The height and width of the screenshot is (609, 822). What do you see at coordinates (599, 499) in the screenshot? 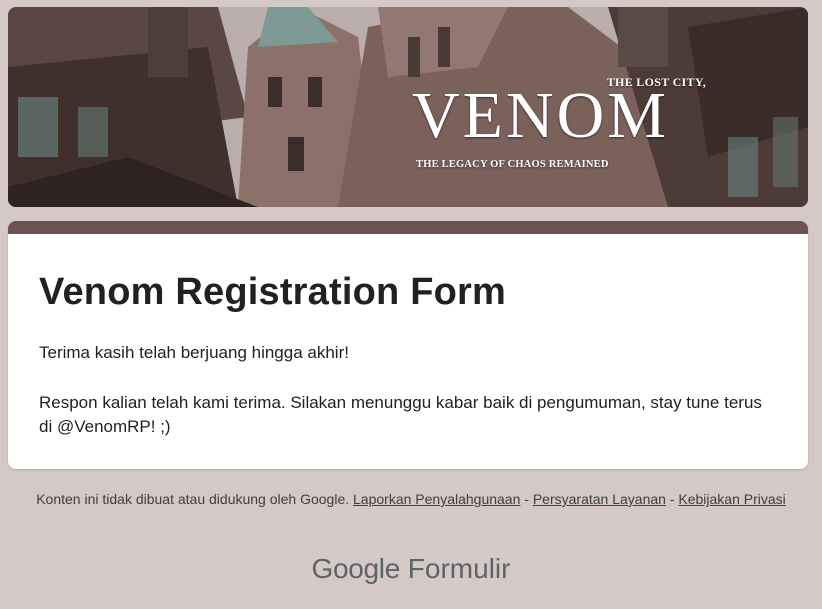
I see `terms-of-service-link: Persyaratan Layanan` at bounding box center [599, 499].